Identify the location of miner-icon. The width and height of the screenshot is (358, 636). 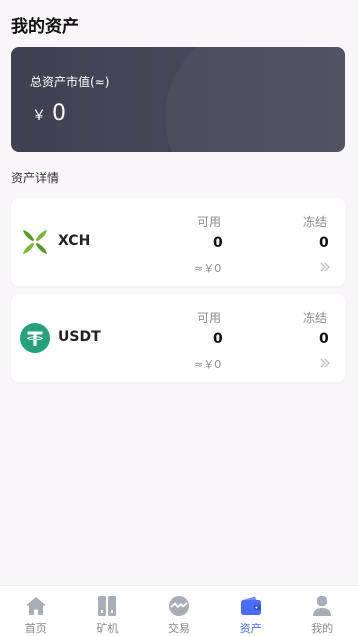
(107, 606).